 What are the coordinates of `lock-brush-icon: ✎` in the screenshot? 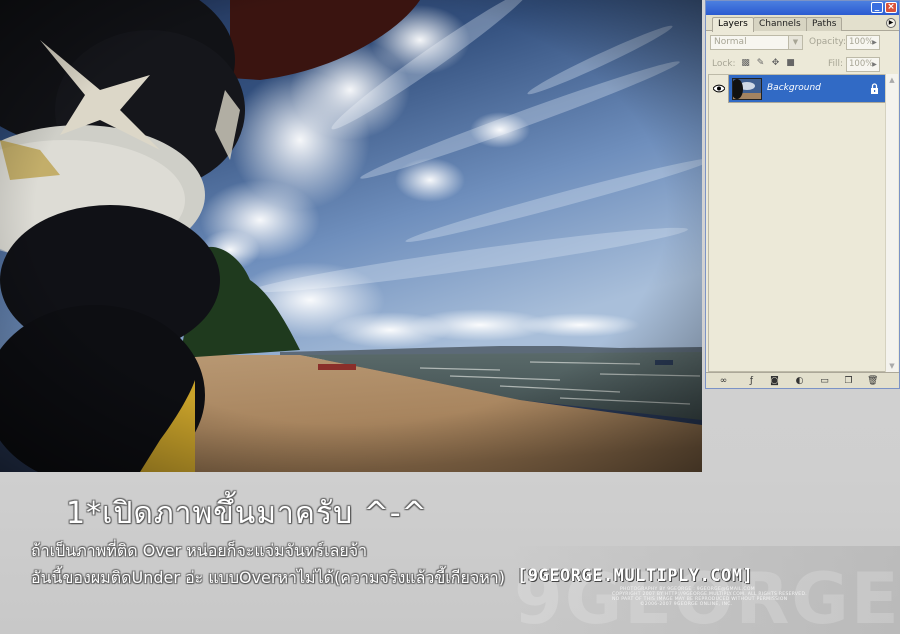 It's located at (760, 63).